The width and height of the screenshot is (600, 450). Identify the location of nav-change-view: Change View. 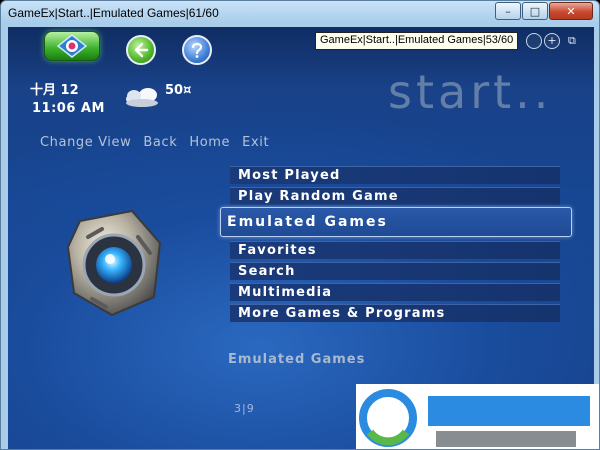
(85, 142).